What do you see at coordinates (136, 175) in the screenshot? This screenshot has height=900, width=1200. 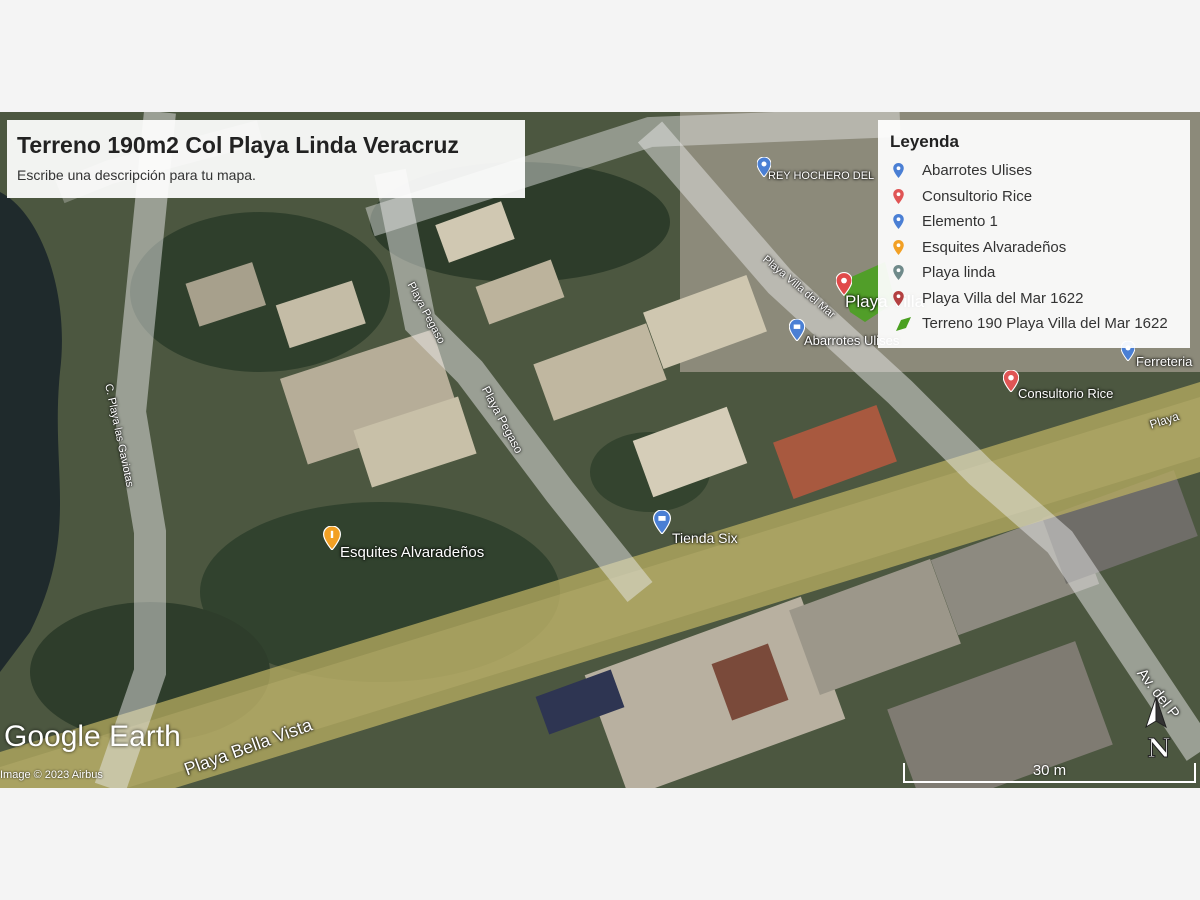 I see `map-description: Escribe una descripción para tu mapa.` at bounding box center [136, 175].